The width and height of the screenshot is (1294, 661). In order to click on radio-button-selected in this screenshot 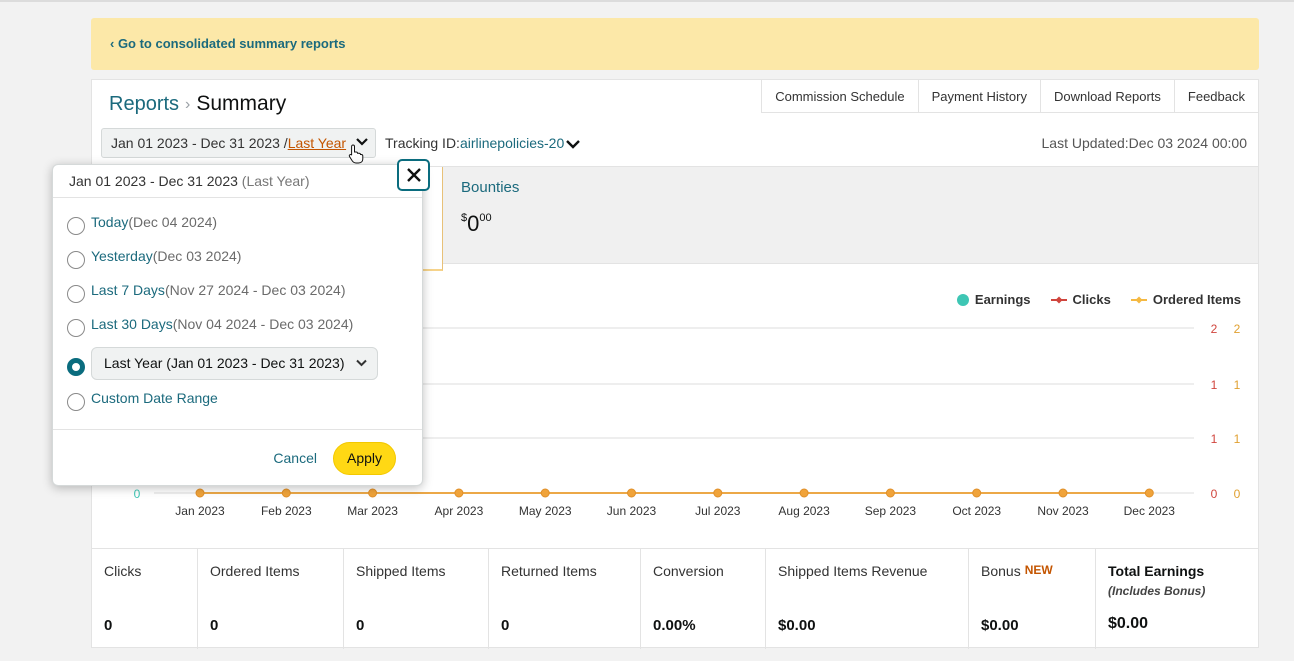, I will do `click(76, 367)`.